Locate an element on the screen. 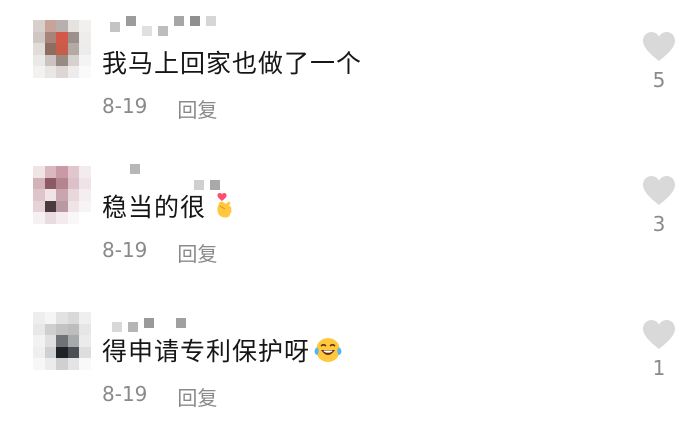  comment-text: 我马上回家也做了一个 is located at coordinates (232, 62).